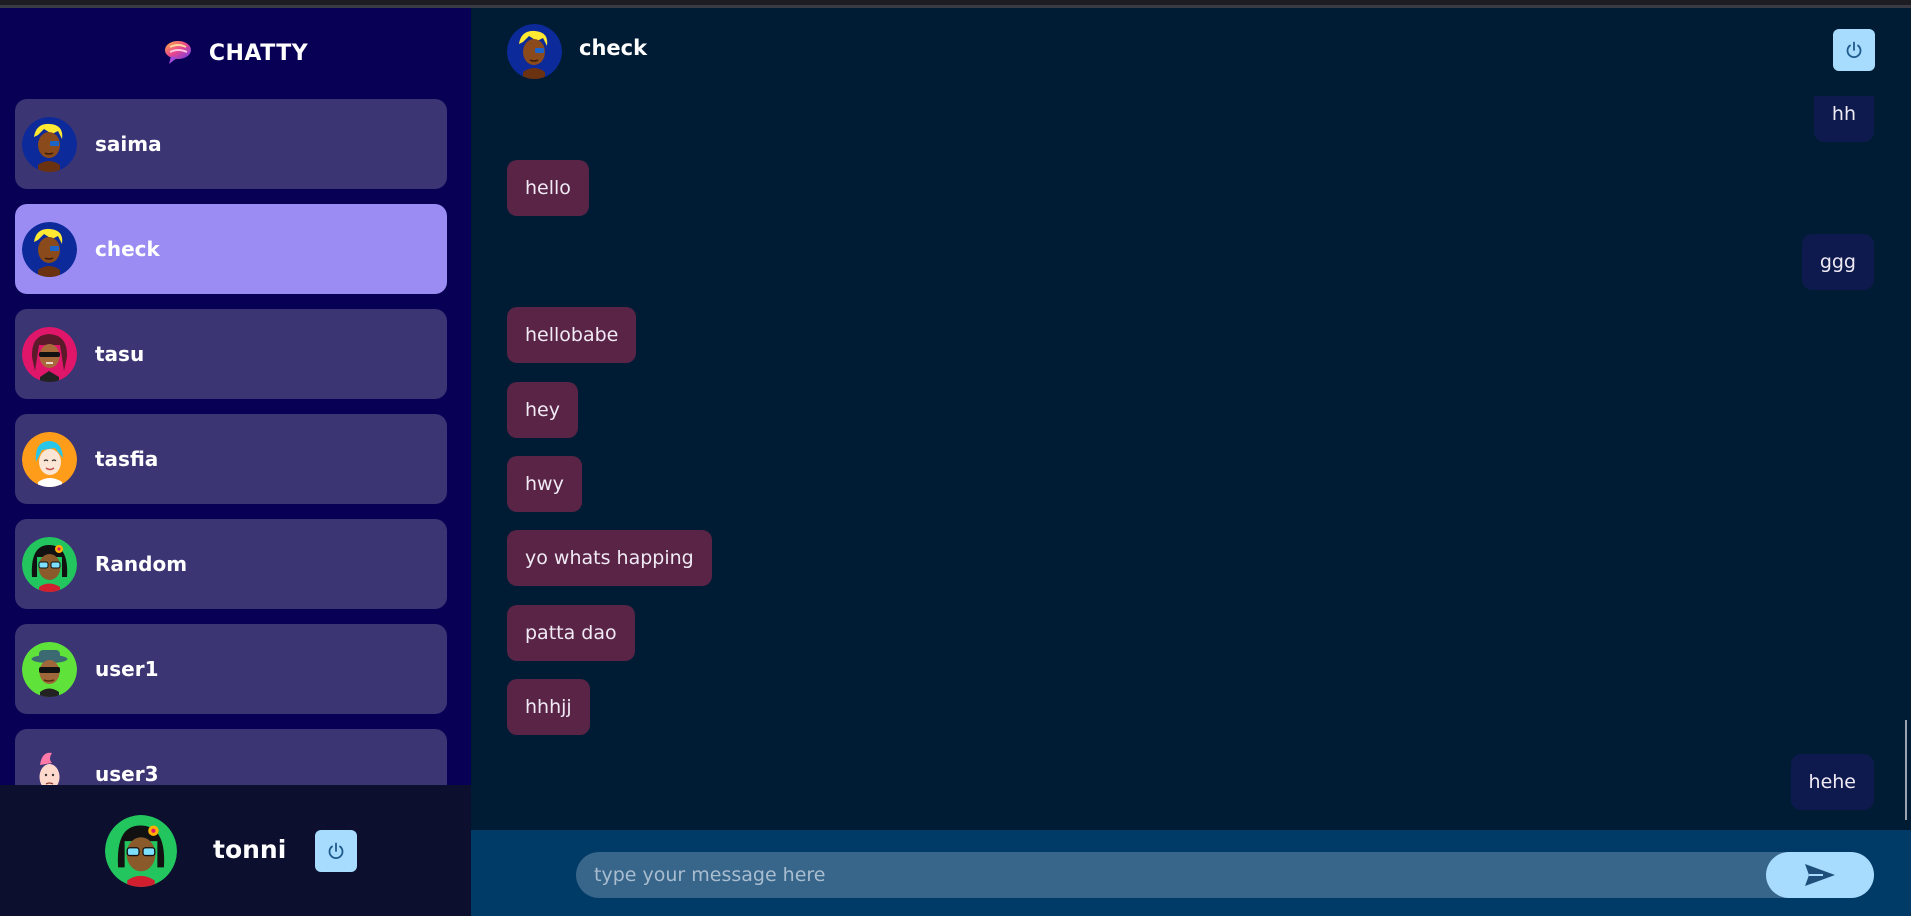 Image resolution: width=1911 pixels, height=916 pixels. I want to click on app-name: CHATTY, so click(258, 53).